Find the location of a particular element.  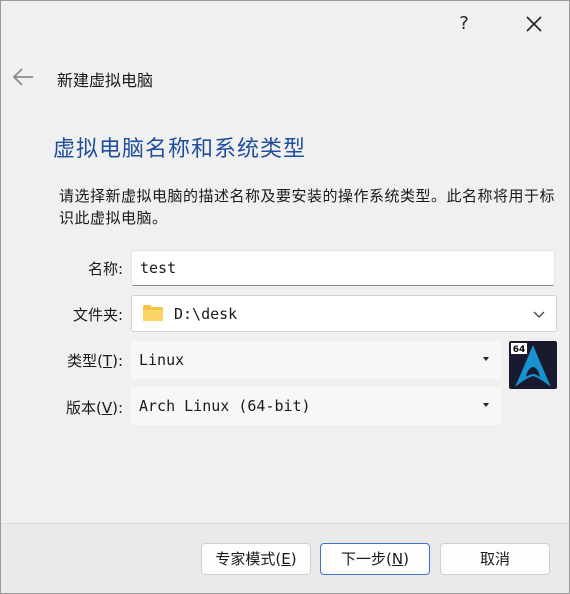

back-button is located at coordinates (24, 77).